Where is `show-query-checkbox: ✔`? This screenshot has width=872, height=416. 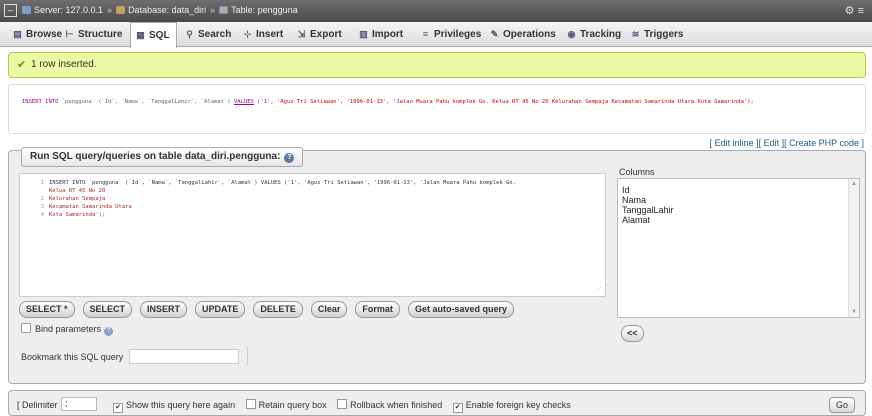 show-query-checkbox: ✔ is located at coordinates (118, 408).